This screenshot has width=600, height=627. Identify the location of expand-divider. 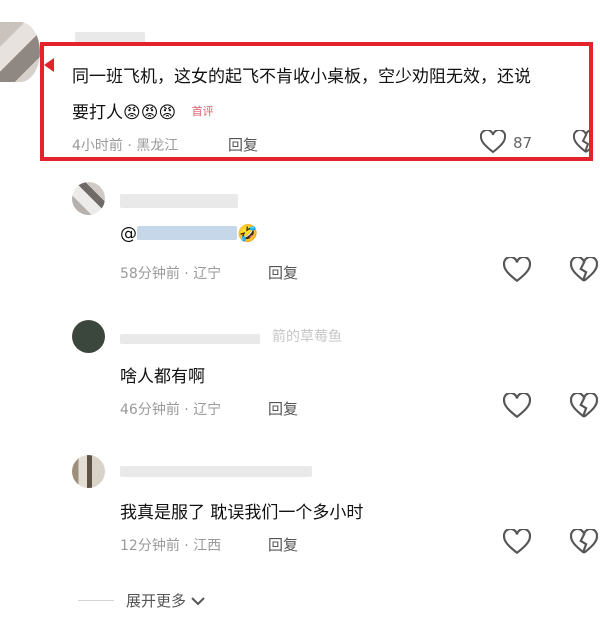
(96, 600).